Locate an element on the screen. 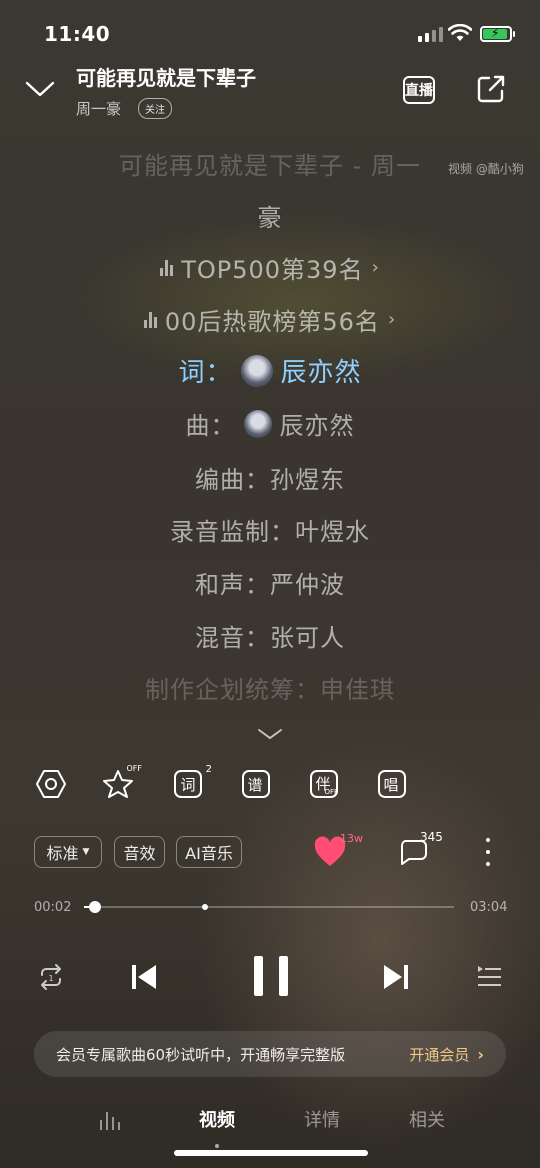 The width and height of the screenshot is (540, 1168). progress-knob is located at coordinates (95, 907).